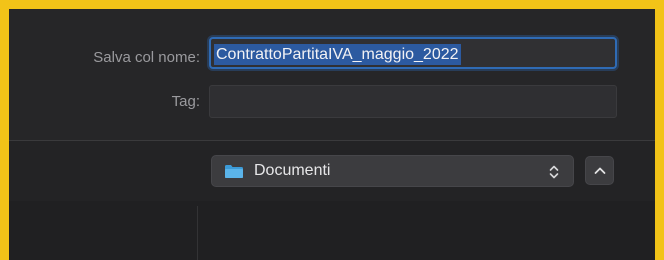 This screenshot has width=664, height=260. I want to click on expand-dialog-button, so click(599, 170).